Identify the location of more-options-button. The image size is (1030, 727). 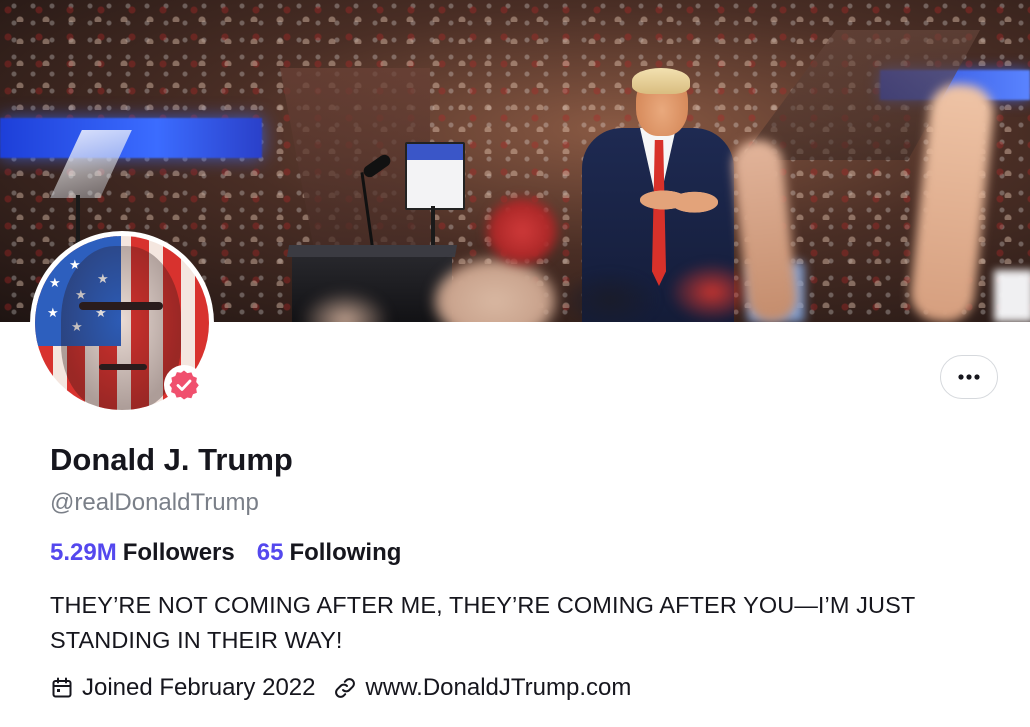
(969, 377).